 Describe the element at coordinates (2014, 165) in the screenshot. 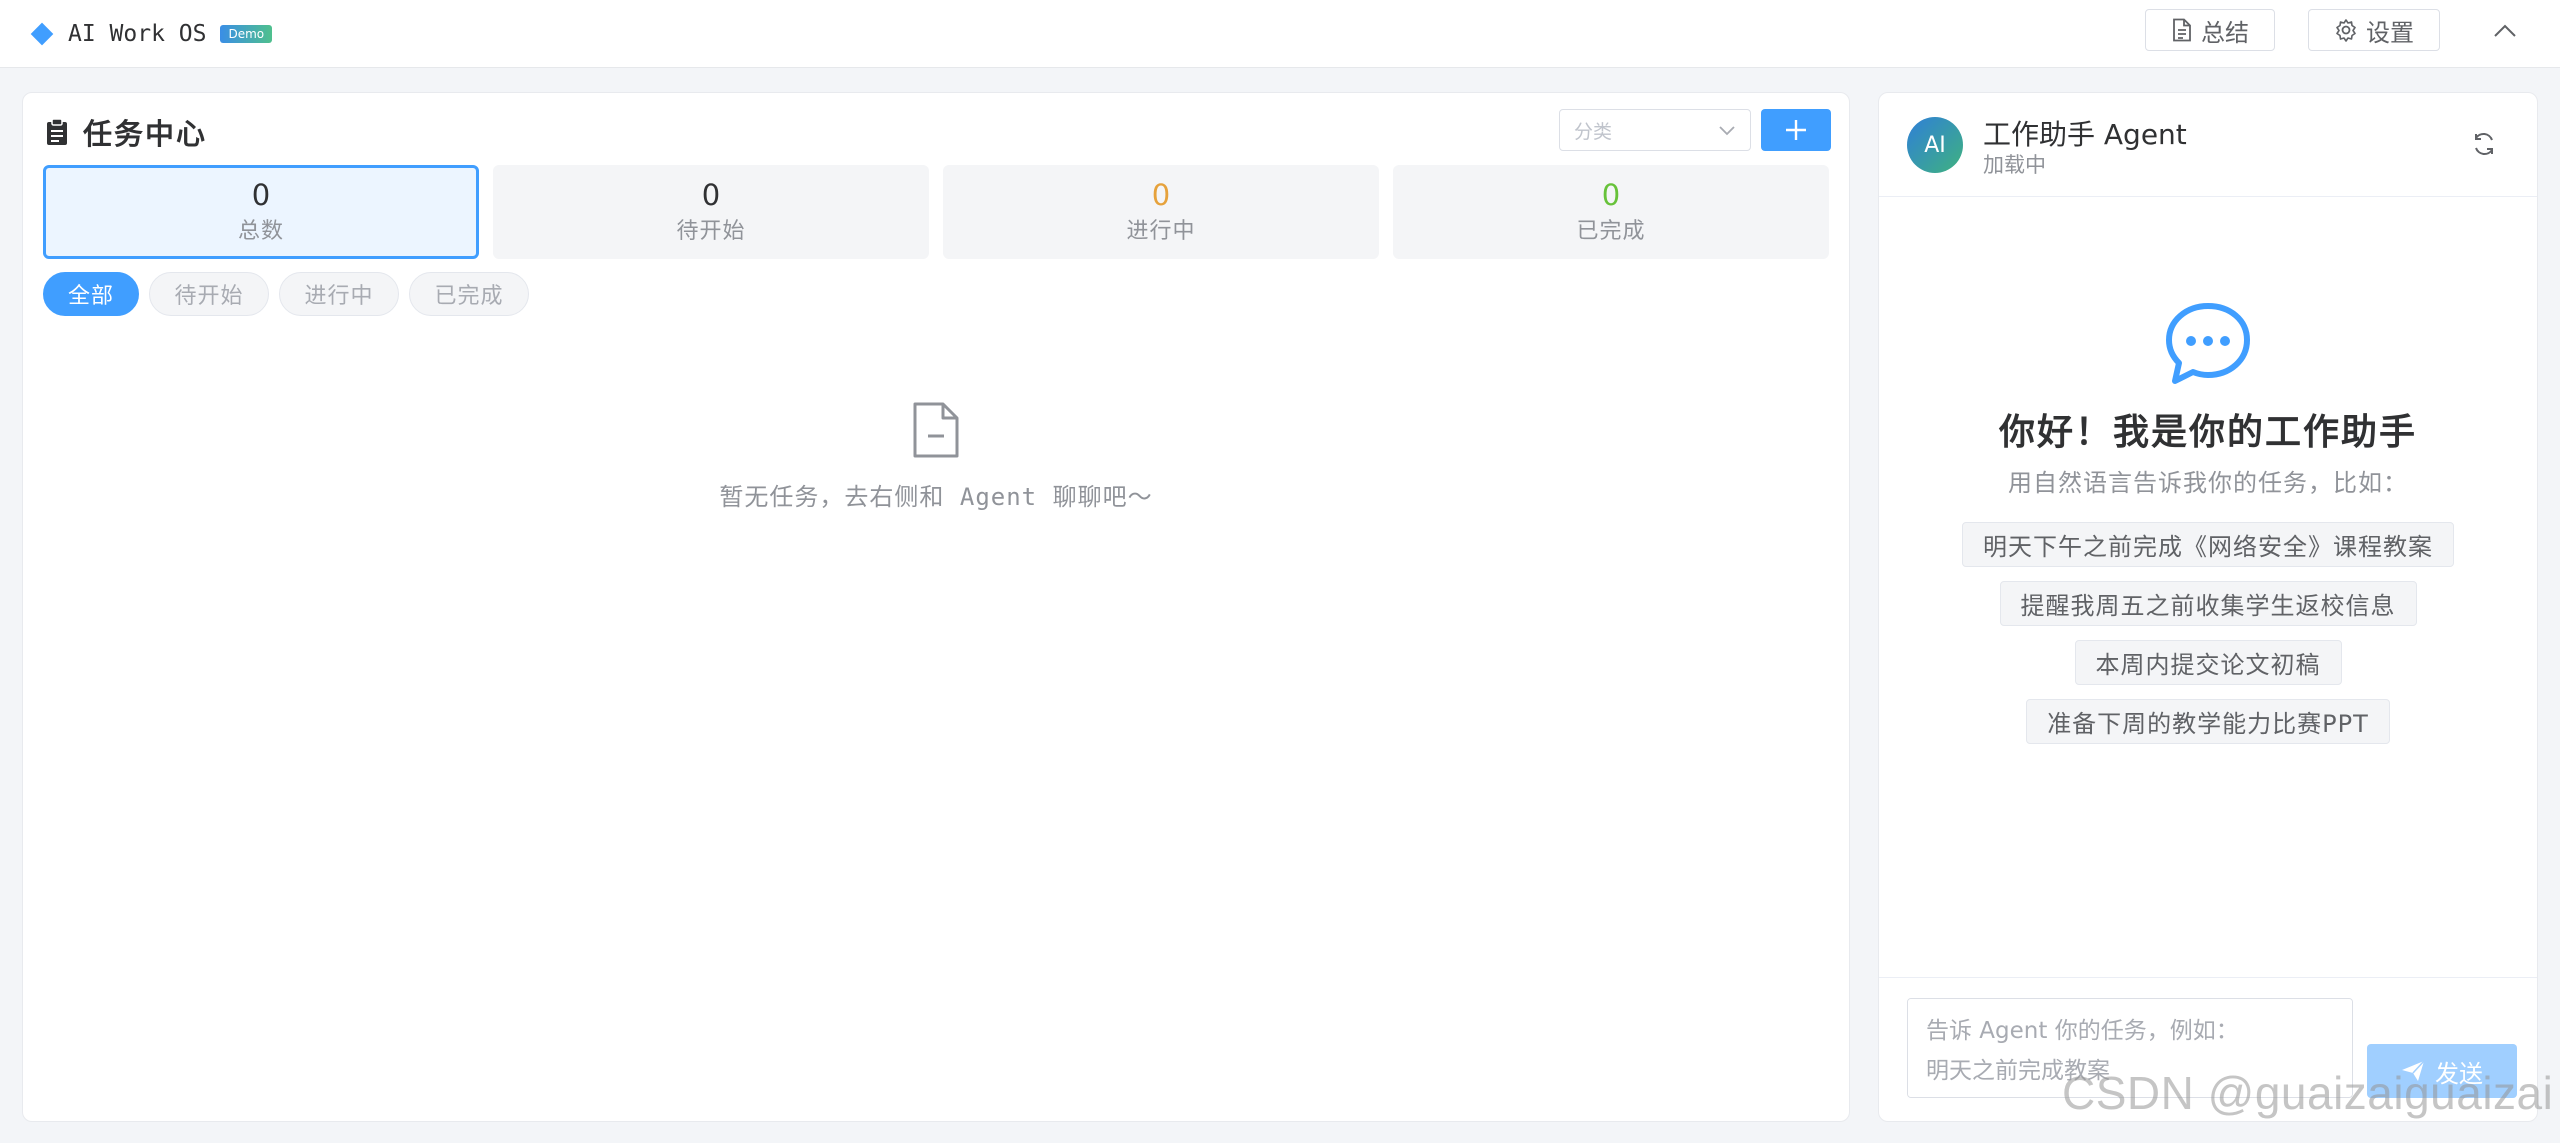

I see `agent-status: 加载中` at that location.